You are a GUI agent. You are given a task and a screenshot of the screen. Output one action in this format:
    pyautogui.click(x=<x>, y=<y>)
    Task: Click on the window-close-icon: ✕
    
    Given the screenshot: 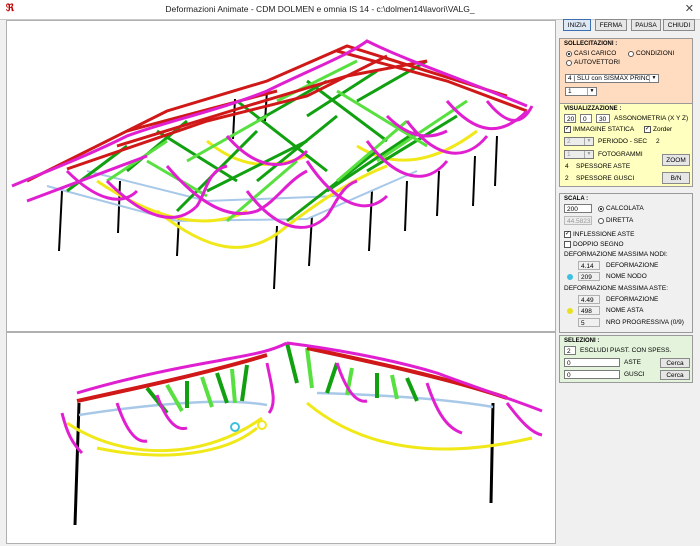 What is the action you would take?
    pyautogui.click(x=689, y=8)
    